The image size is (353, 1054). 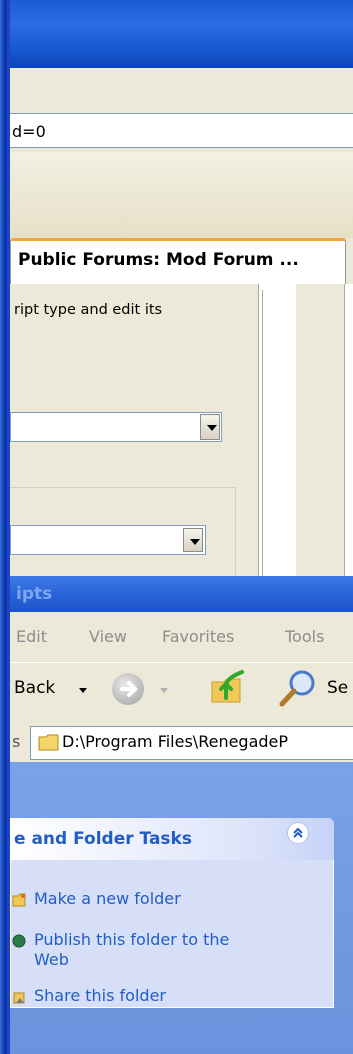 What do you see at coordinates (19, 900) in the screenshot?
I see `new-folder-icon` at bounding box center [19, 900].